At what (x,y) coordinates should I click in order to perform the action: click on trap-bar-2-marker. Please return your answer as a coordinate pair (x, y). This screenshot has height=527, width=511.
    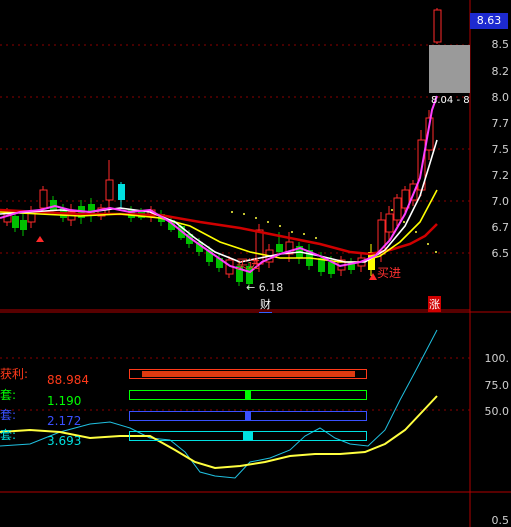
    Looking at the image, I should click on (248, 416).